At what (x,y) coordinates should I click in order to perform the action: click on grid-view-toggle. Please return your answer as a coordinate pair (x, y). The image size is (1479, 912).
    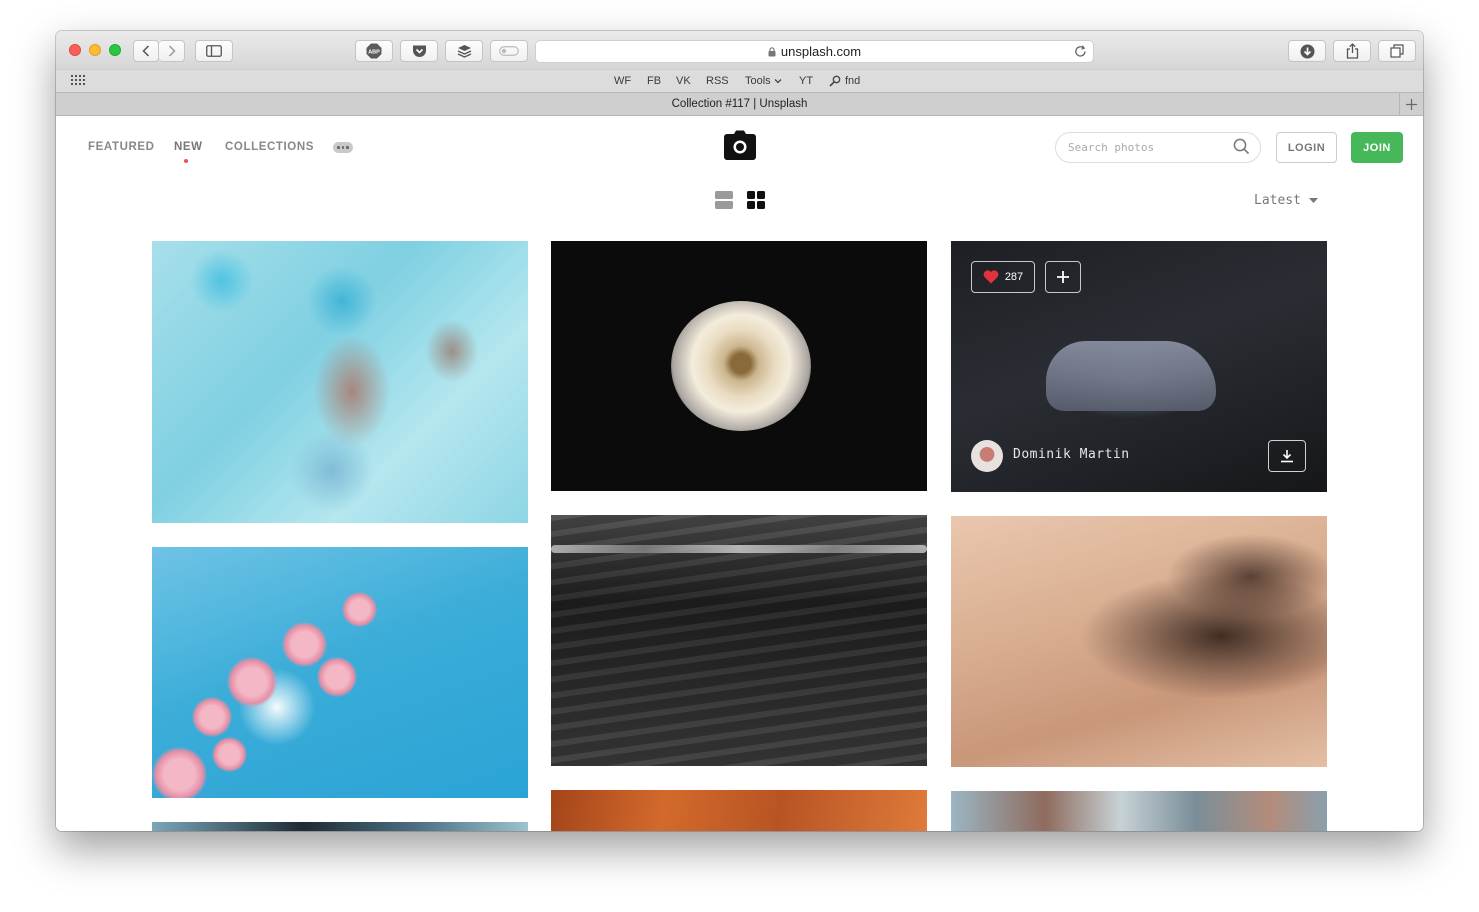
    Looking at the image, I should click on (756, 202).